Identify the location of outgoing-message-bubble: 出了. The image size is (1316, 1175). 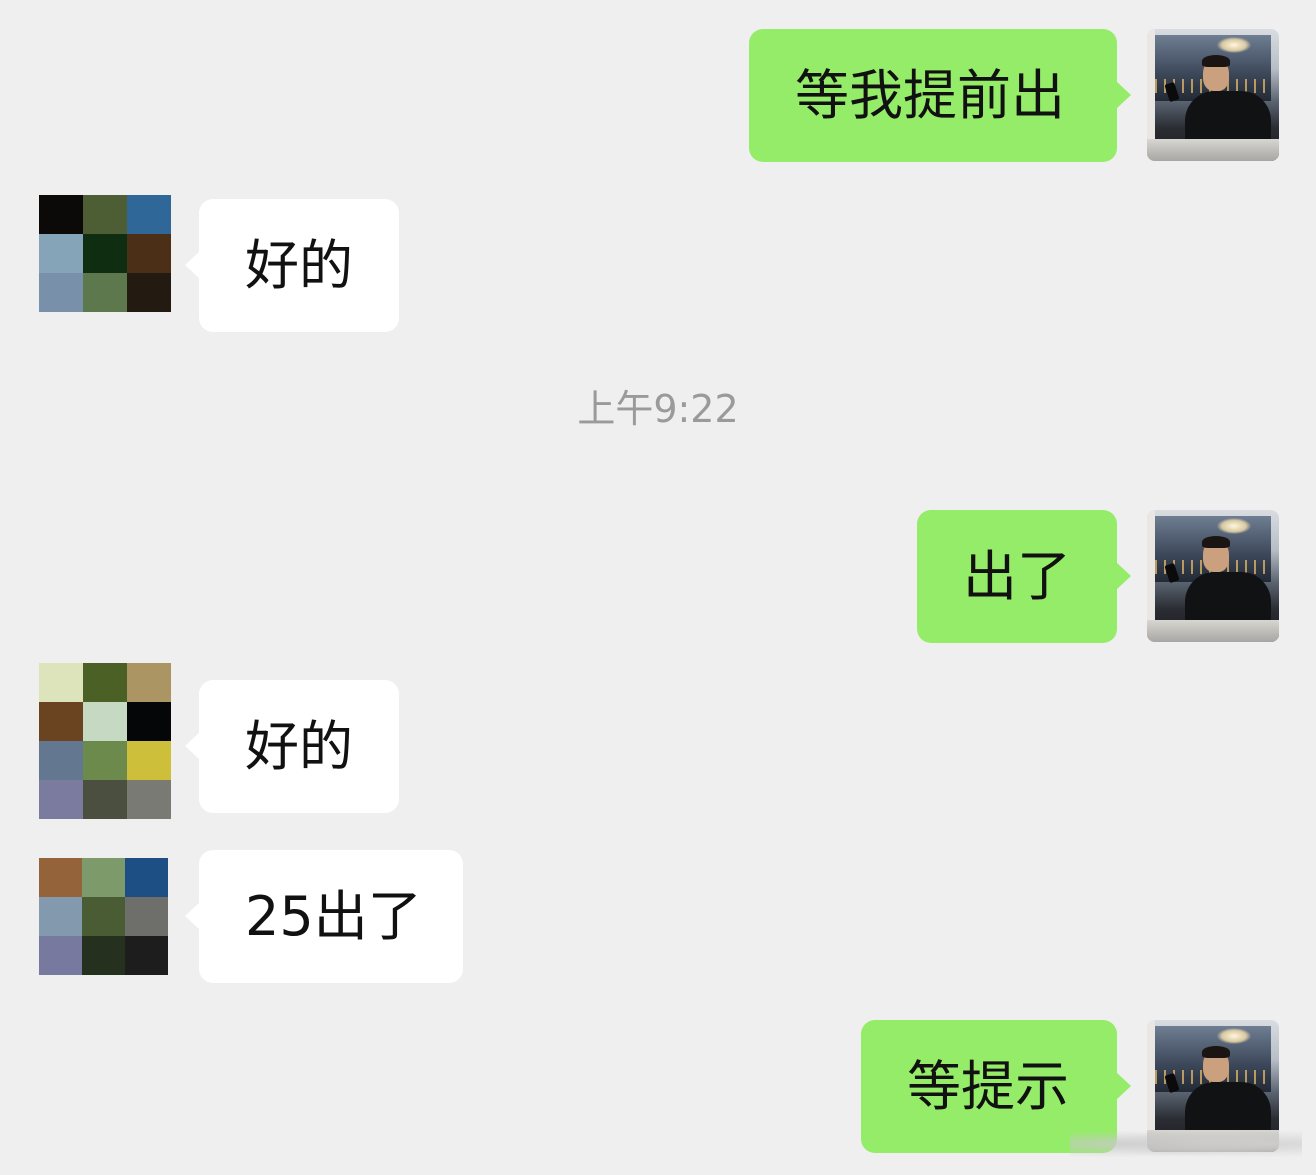
(1024, 576).